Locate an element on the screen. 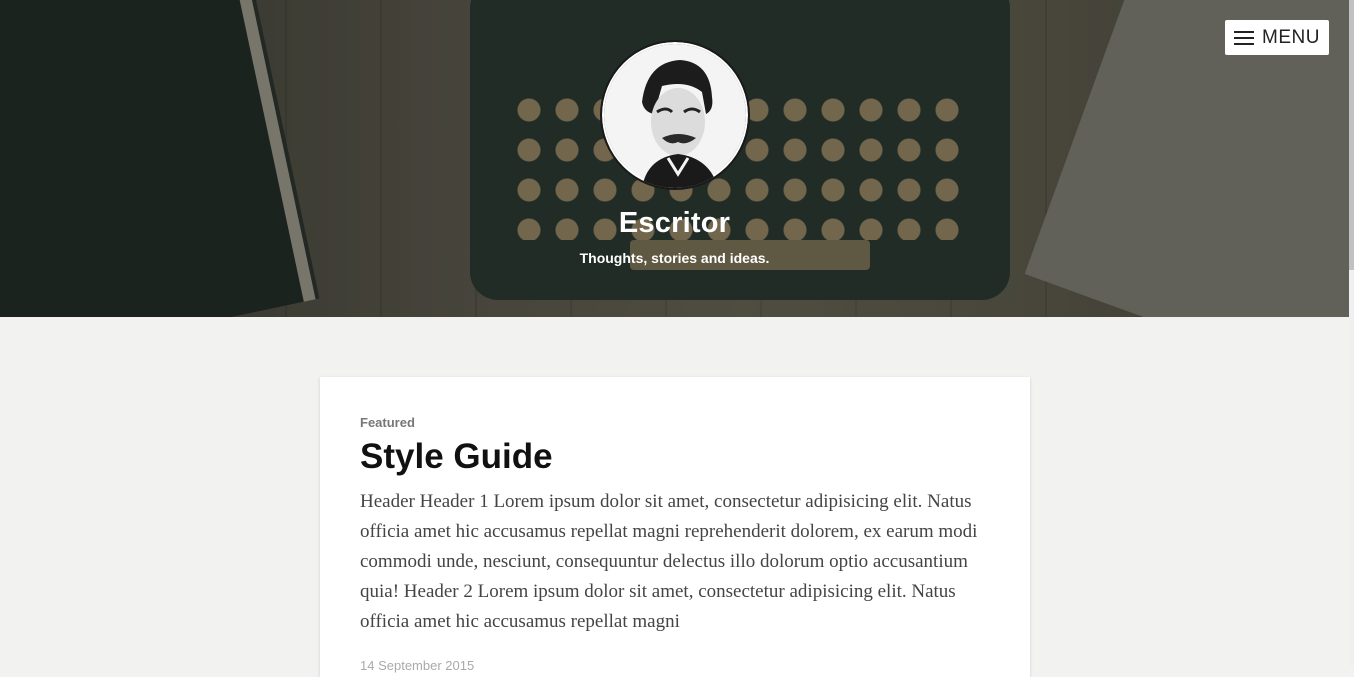 This screenshot has width=1354, height=677. scrollbar-thumb is located at coordinates (1351, 135).